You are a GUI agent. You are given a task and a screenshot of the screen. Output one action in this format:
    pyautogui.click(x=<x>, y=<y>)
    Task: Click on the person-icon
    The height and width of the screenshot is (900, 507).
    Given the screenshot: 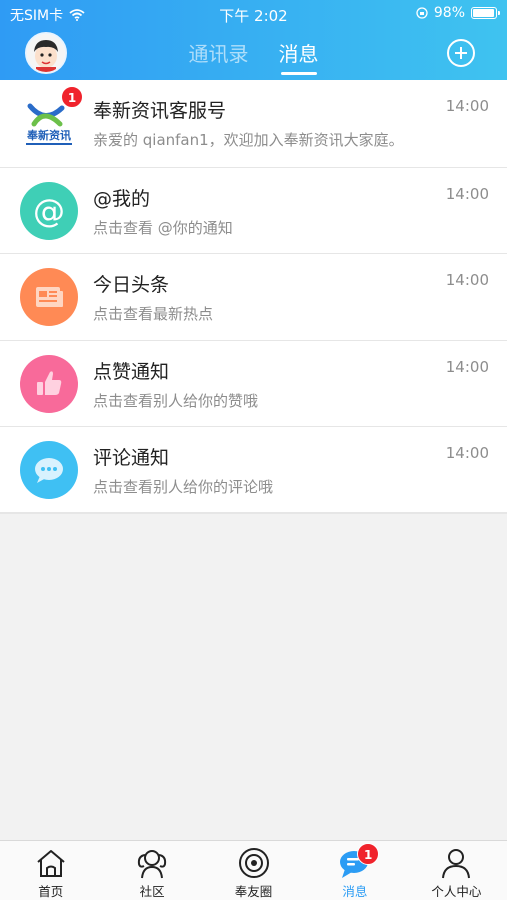 What is the action you would take?
    pyautogui.click(x=456, y=864)
    